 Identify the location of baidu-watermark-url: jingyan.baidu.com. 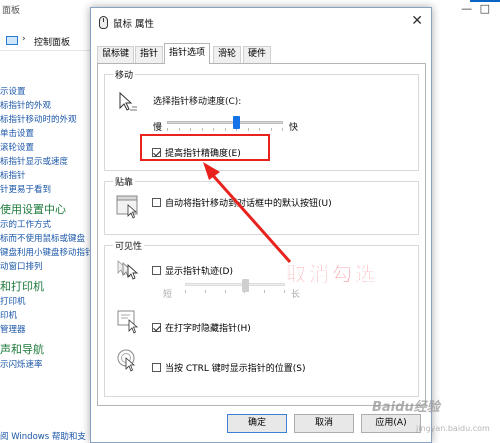
(453, 428).